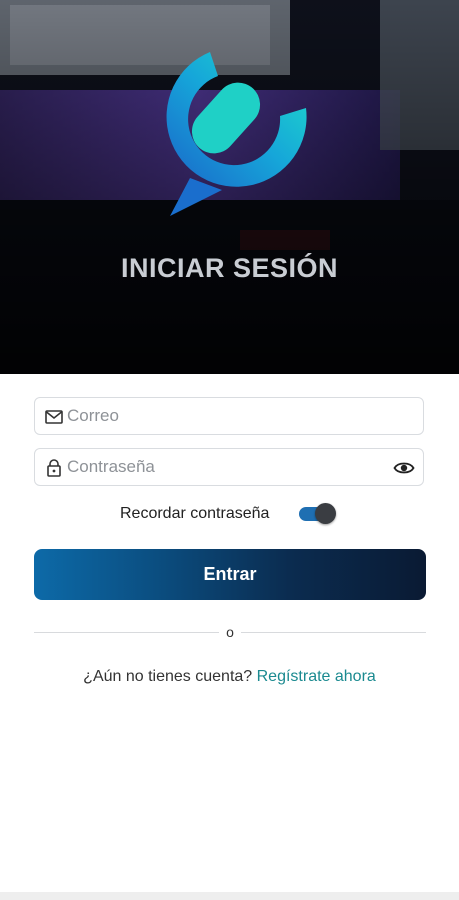  I want to click on password-input, so click(227, 467).